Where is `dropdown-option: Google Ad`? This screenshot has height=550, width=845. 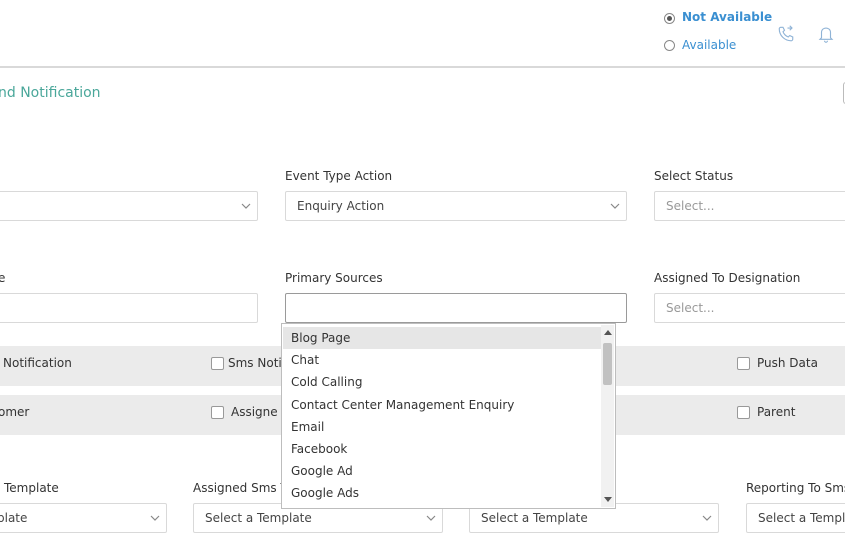 dropdown-option: Google Ad is located at coordinates (442, 471).